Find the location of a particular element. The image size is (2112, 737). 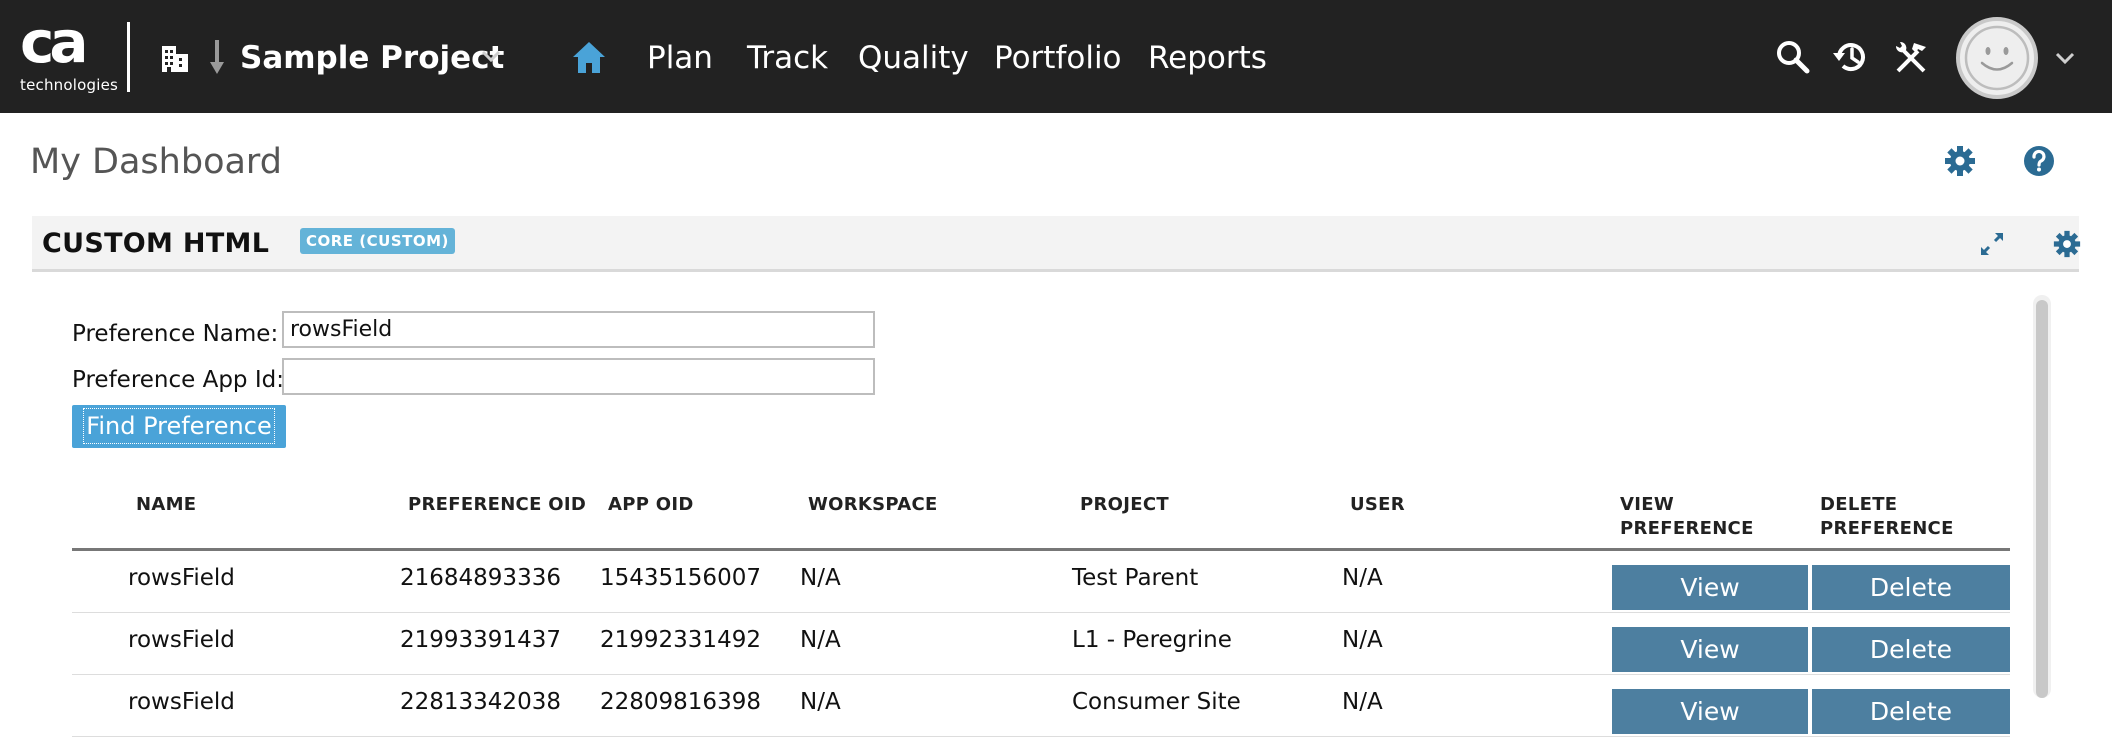

cell-project: L1 - Peregrine is located at coordinates (1152, 640).